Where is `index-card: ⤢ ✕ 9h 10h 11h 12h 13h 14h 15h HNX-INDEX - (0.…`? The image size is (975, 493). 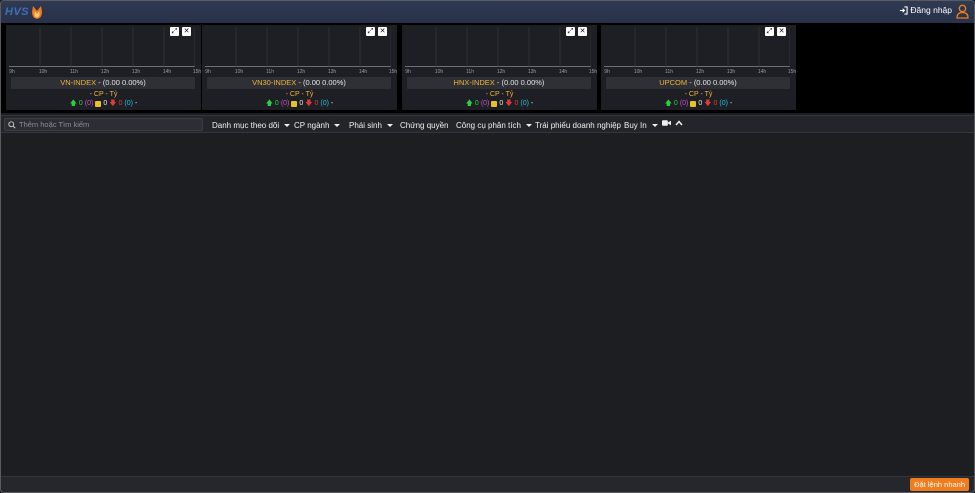
index-card: ⤢ ✕ 9h 10h 11h 12h 13h 14h 15h HNX-INDEX - (0.… is located at coordinates (499, 67).